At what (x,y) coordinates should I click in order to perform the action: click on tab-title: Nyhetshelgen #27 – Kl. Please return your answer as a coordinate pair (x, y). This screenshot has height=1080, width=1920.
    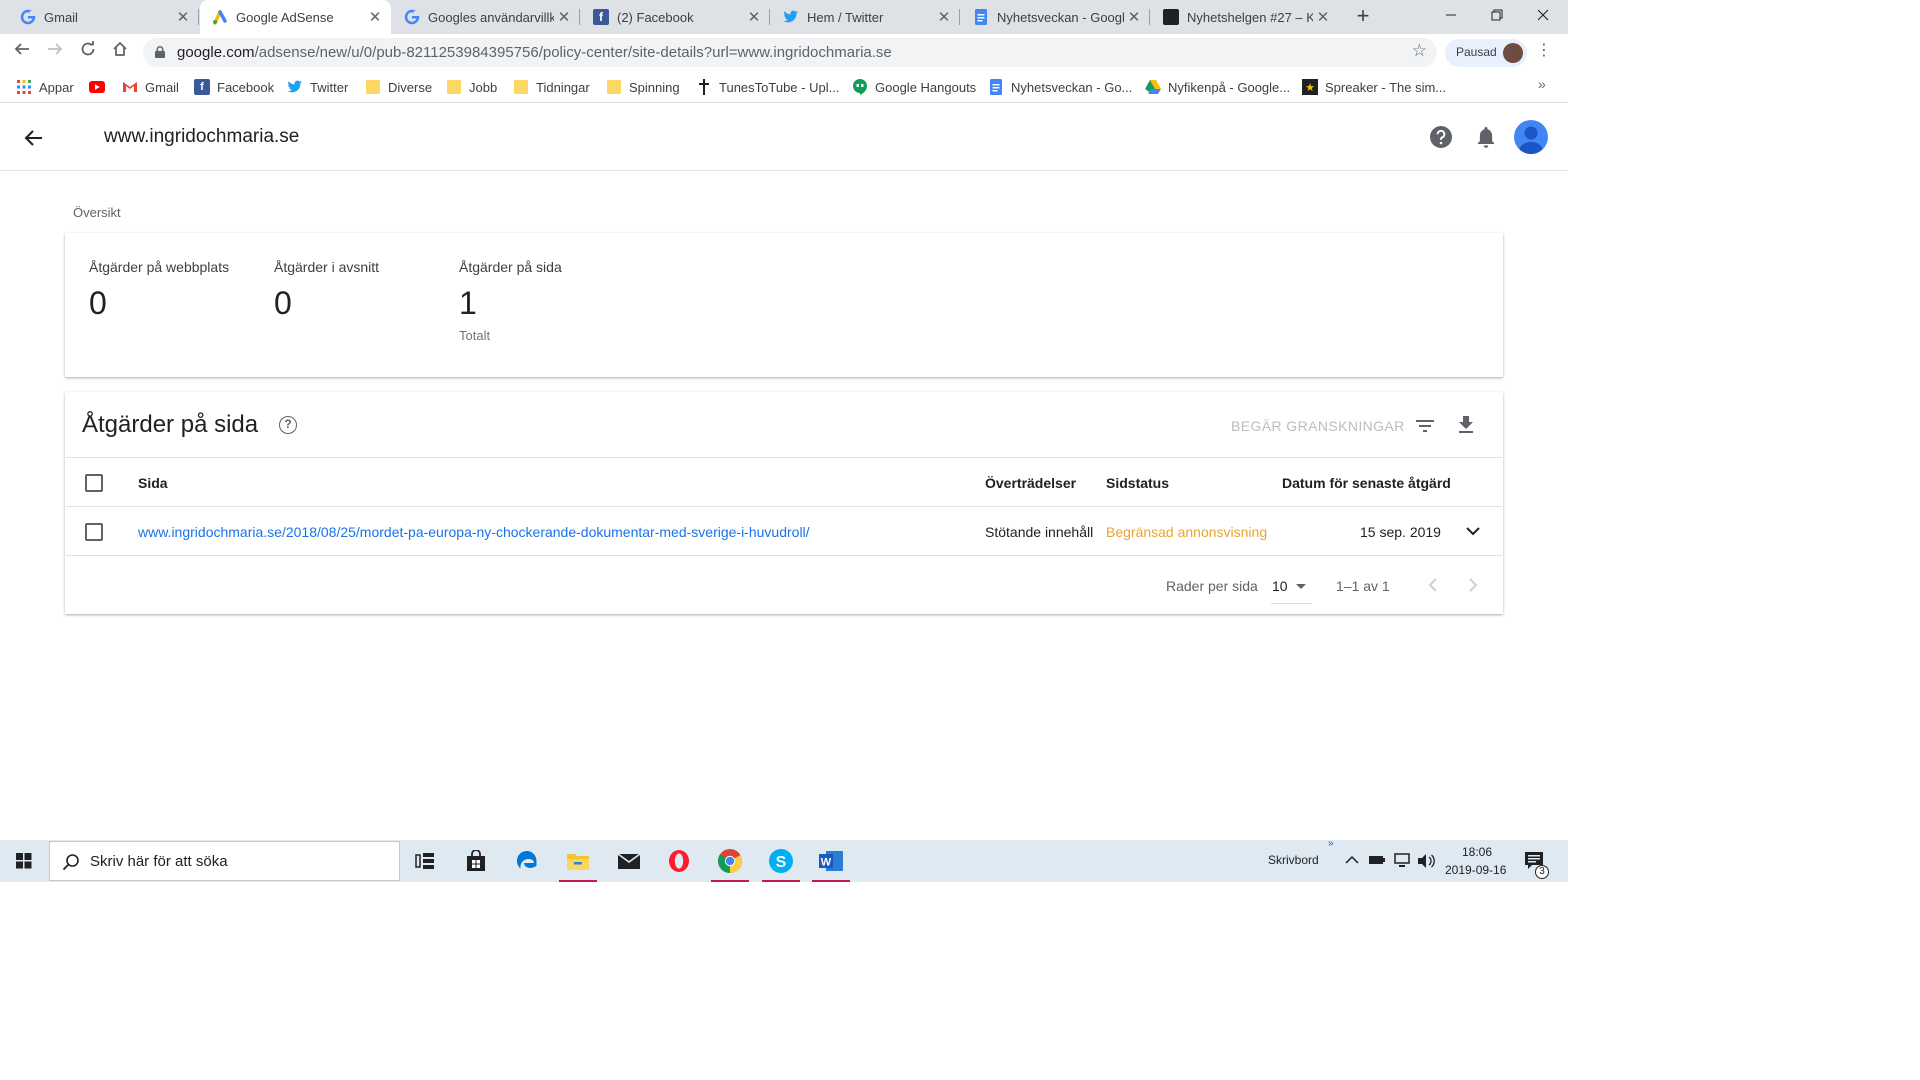
    Looking at the image, I should click on (1250, 17).